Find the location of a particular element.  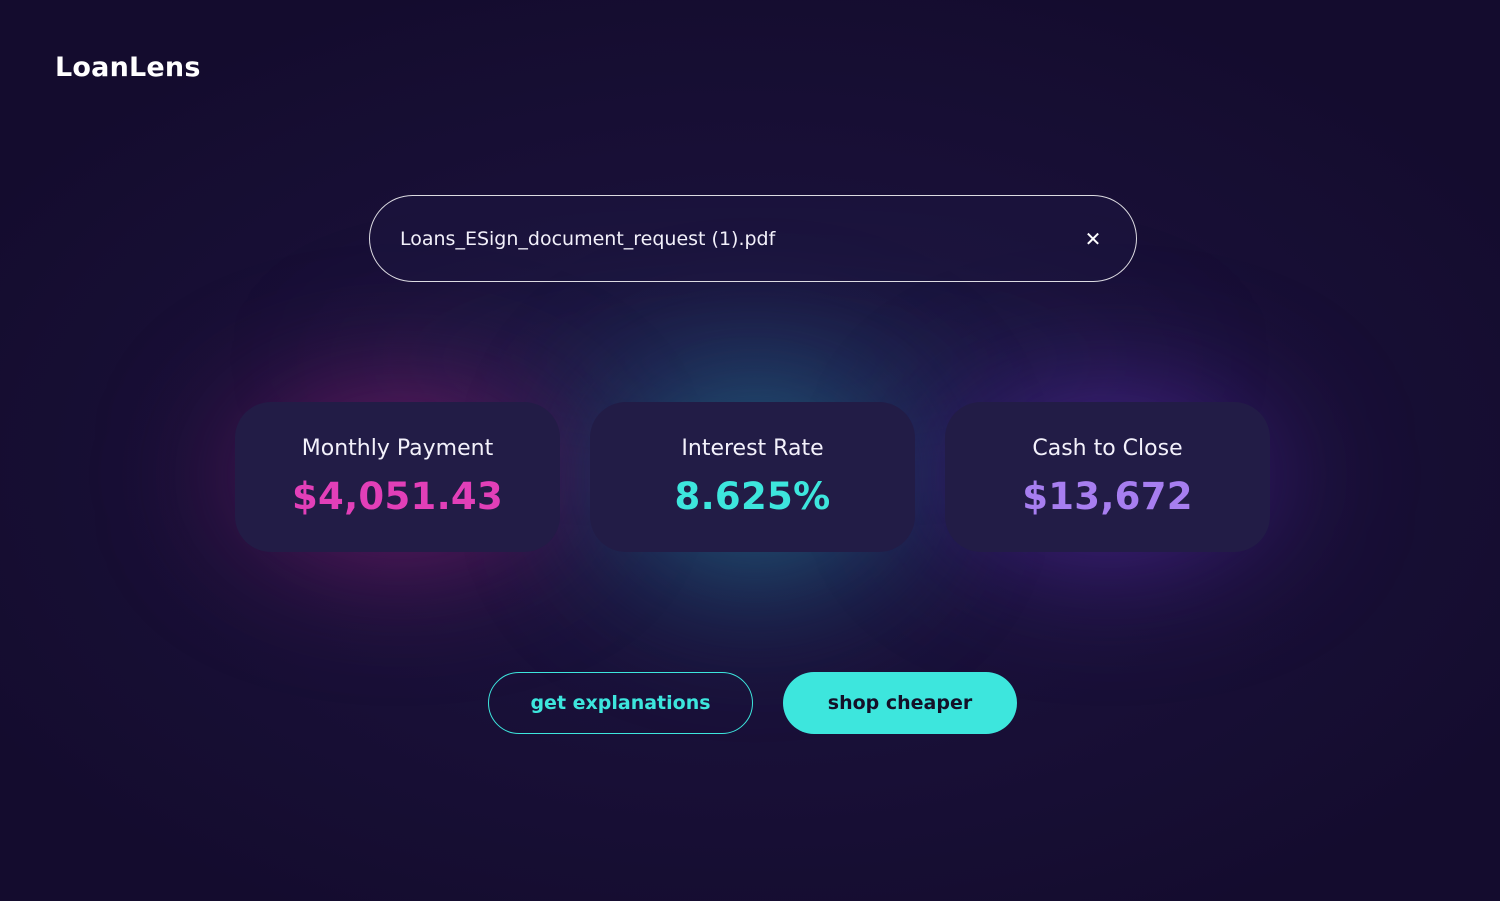

cash-to-close-value: $13,672 is located at coordinates (1107, 496).